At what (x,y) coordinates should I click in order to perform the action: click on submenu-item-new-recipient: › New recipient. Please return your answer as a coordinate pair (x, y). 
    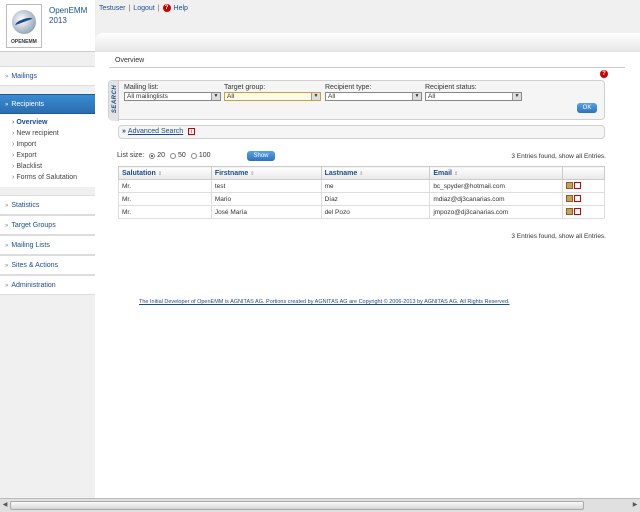
    Looking at the image, I should click on (47, 133).